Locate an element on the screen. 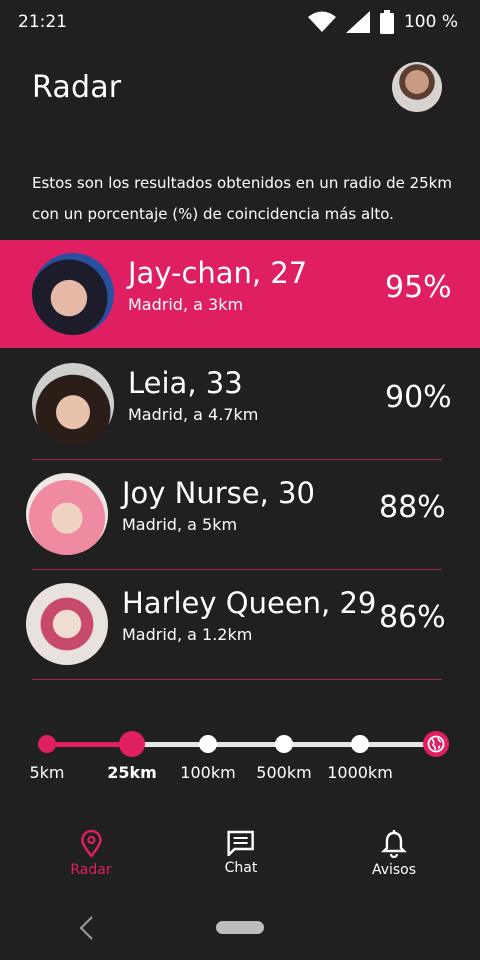 This screenshot has height=960, width=480. nav-item-avisos: Avisos is located at coordinates (394, 854).